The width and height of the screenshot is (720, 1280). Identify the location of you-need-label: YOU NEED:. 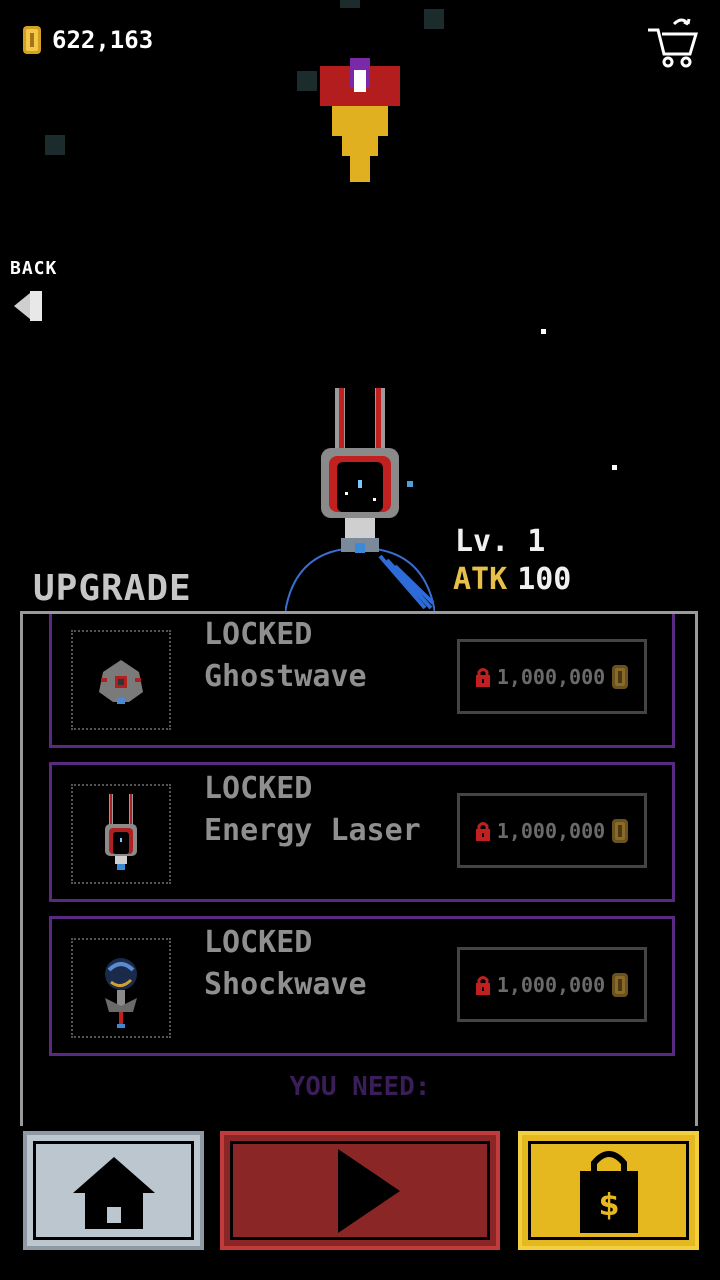
(360, 1087).